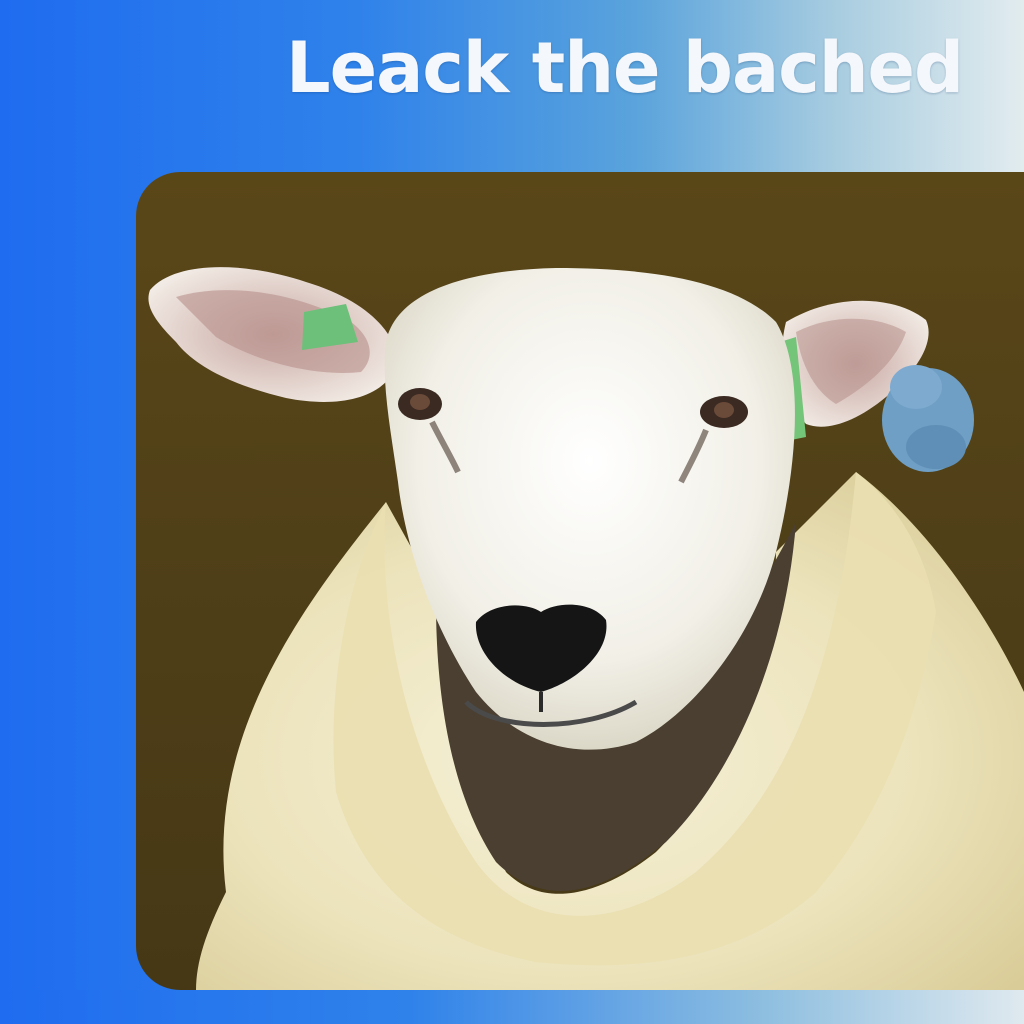  I want to click on bottom-band, so click(512, 1007).